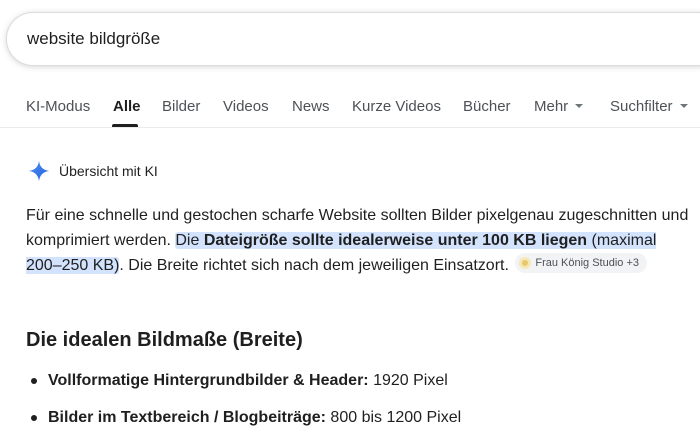 The width and height of the screenshot is (700, 438). What do you see at coordinates (127, 106) in the screenshot?
I see `tab-alle: Alle` at bounding box center [127, 106].